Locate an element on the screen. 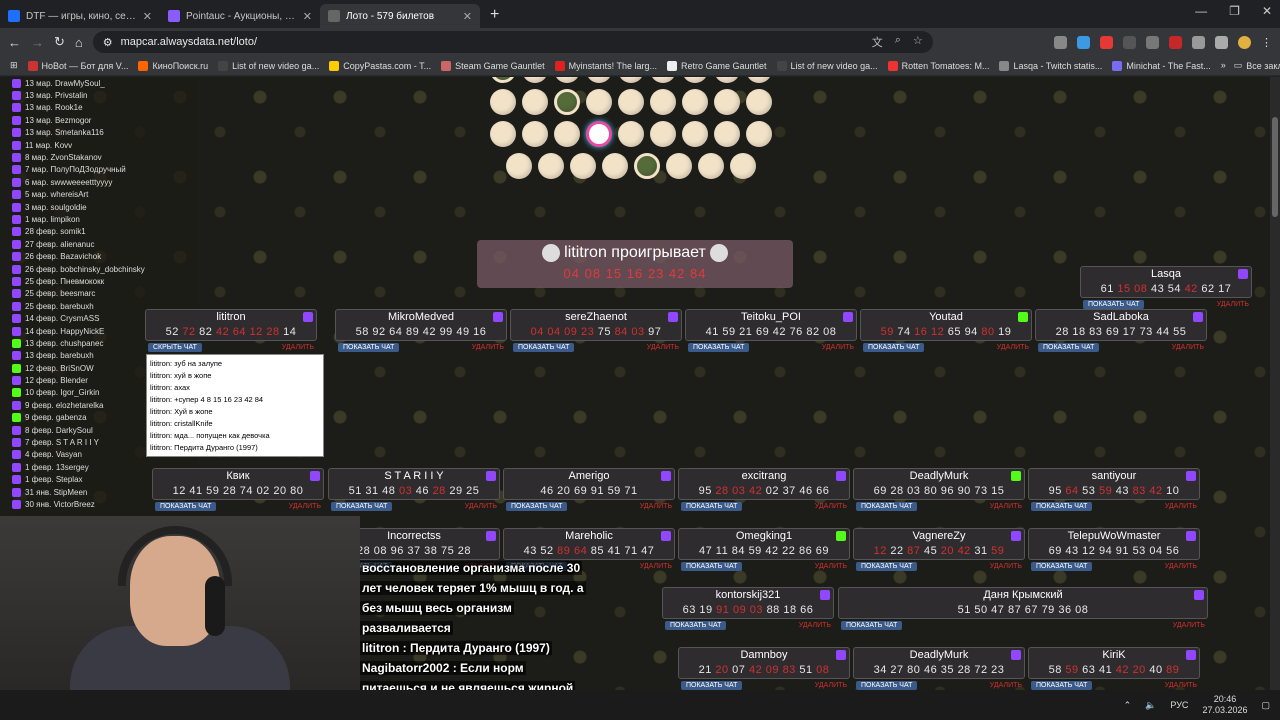 Image resolution: width=1280 pixels, height=720 pixels. notification-icon: ▢ is located at coordinates (1265, 705).